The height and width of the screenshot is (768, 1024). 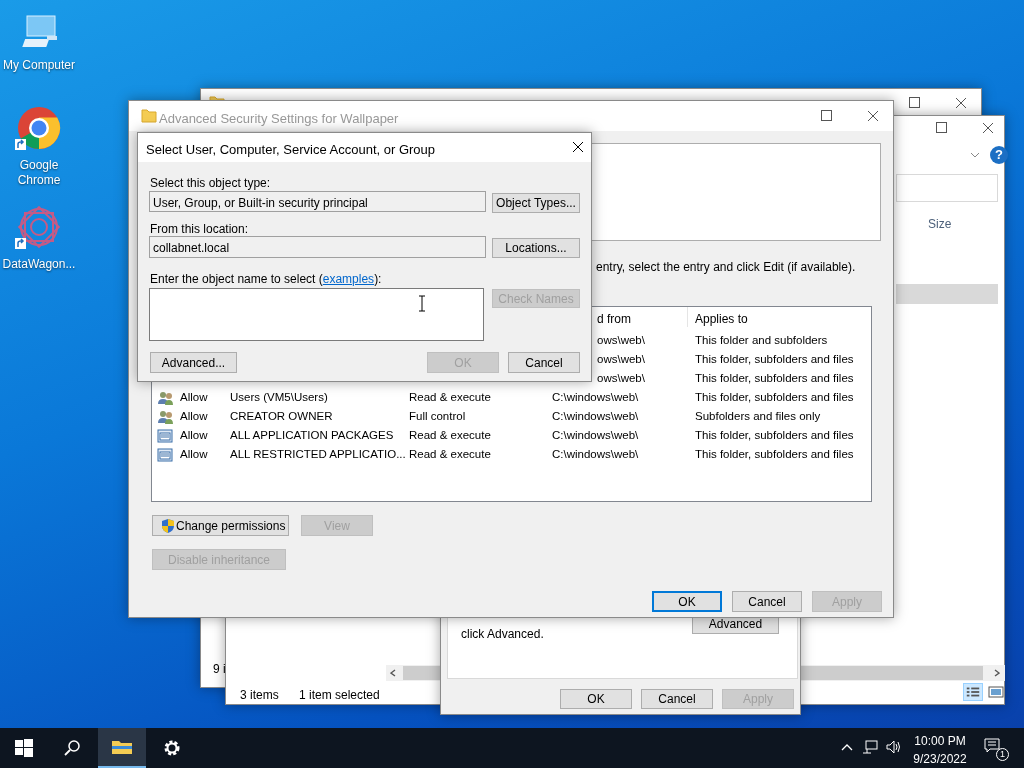 I want to click on column-header: Size, so click(x=940, y=224).